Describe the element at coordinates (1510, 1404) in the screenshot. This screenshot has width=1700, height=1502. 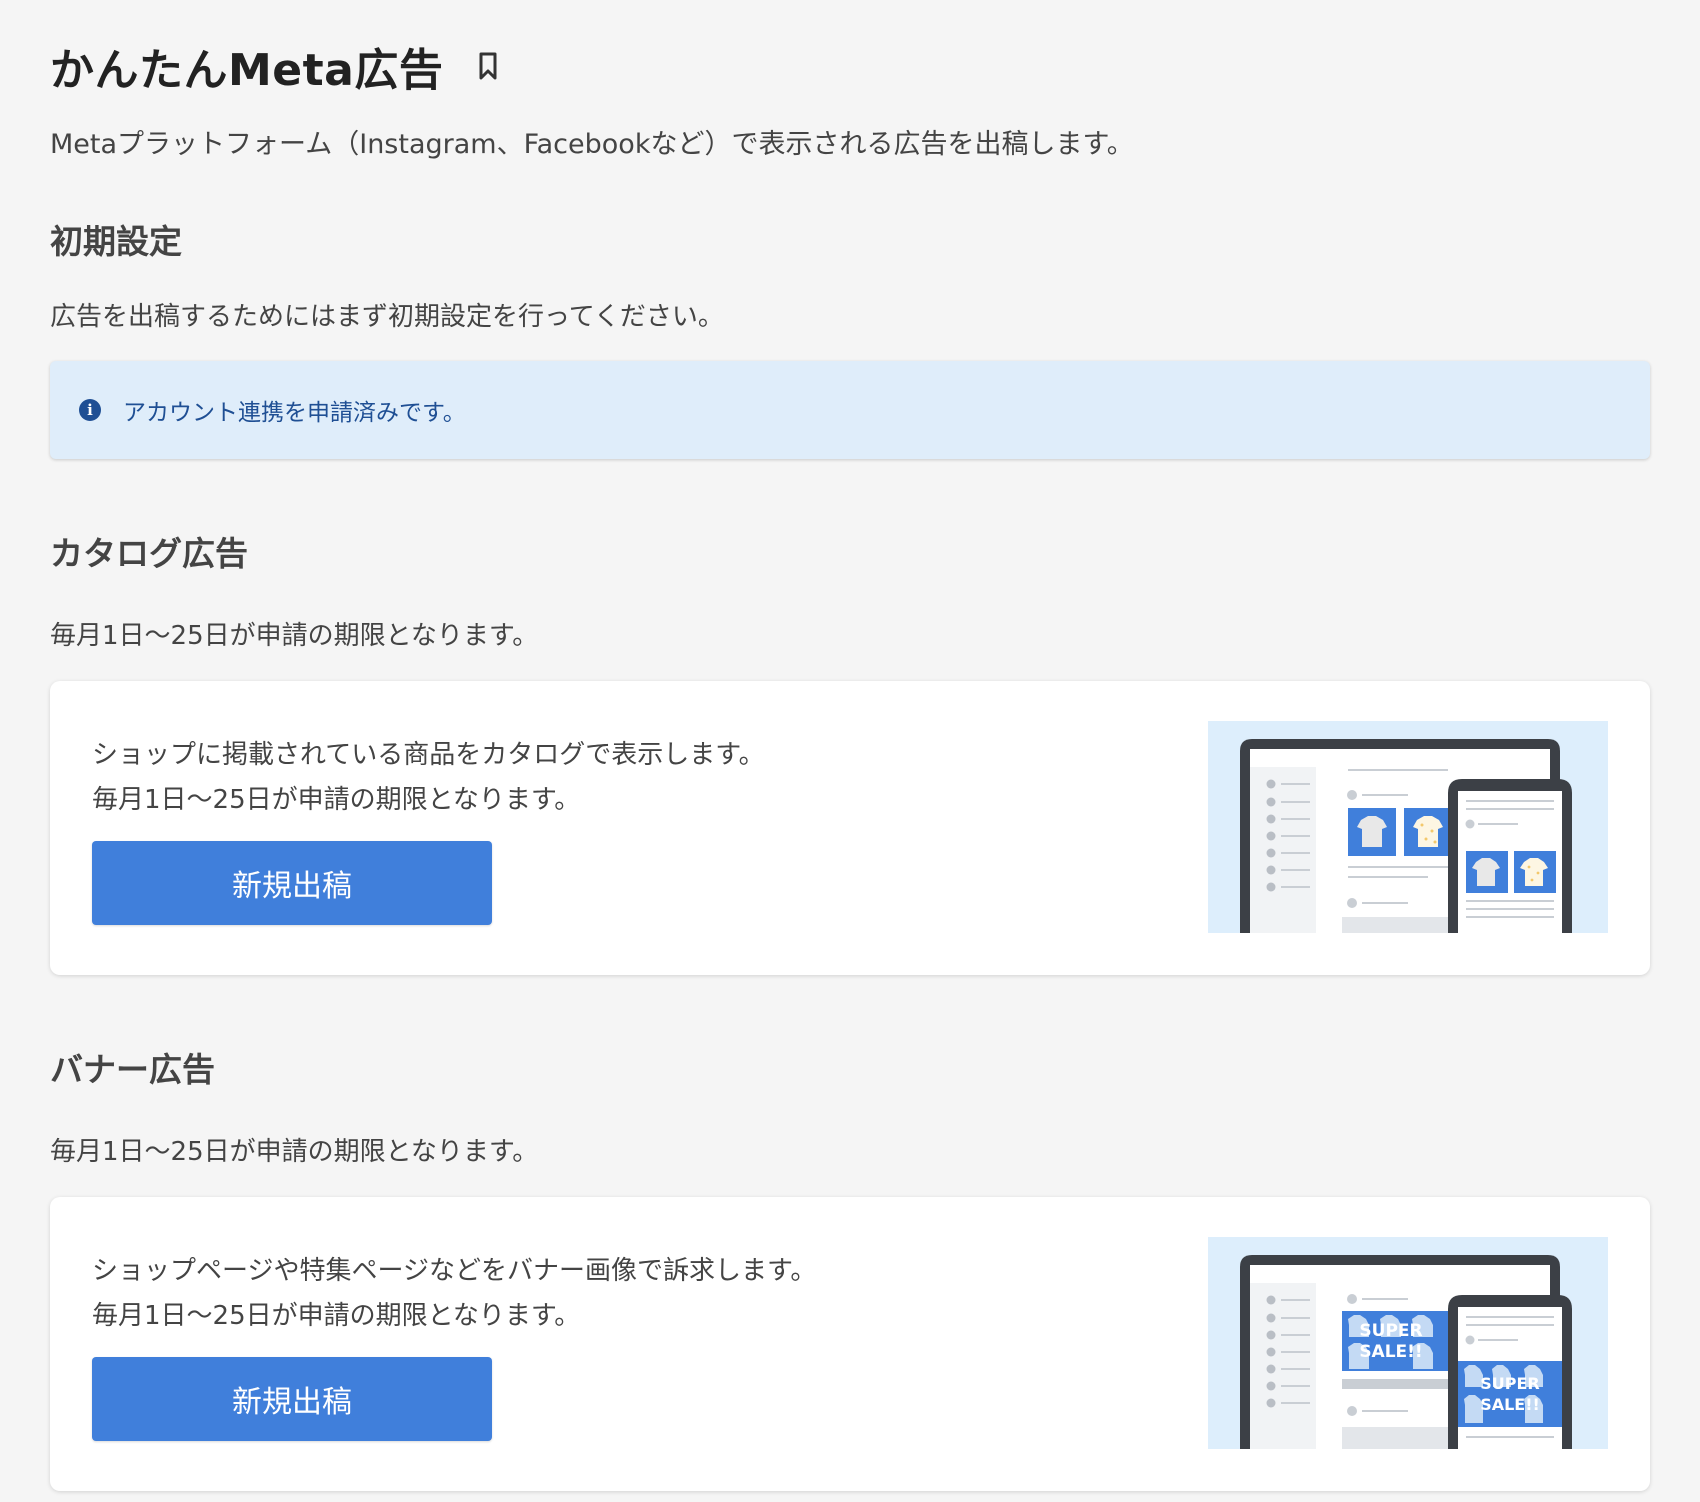
I see `banner-illus-phone-text-2: SALE!!` at that location.